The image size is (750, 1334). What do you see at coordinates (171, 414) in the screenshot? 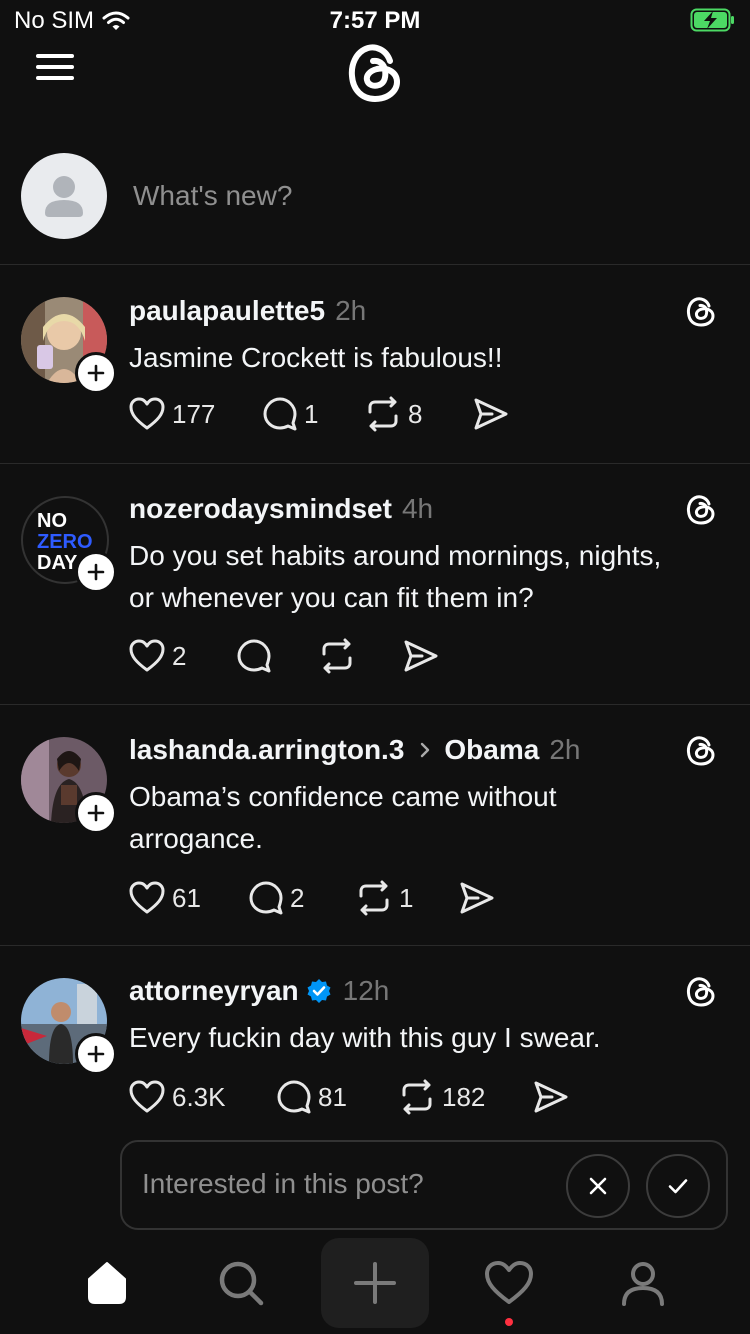
I see `like-button: 177` at bounding box center [171, 414].